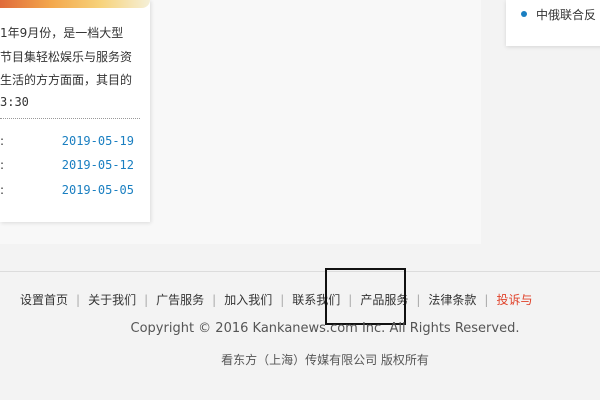 This screenshot has height=400, width=600. Describe the element at coordinates (300, 271) in the screenshot. I see `footer-divider` at that location.